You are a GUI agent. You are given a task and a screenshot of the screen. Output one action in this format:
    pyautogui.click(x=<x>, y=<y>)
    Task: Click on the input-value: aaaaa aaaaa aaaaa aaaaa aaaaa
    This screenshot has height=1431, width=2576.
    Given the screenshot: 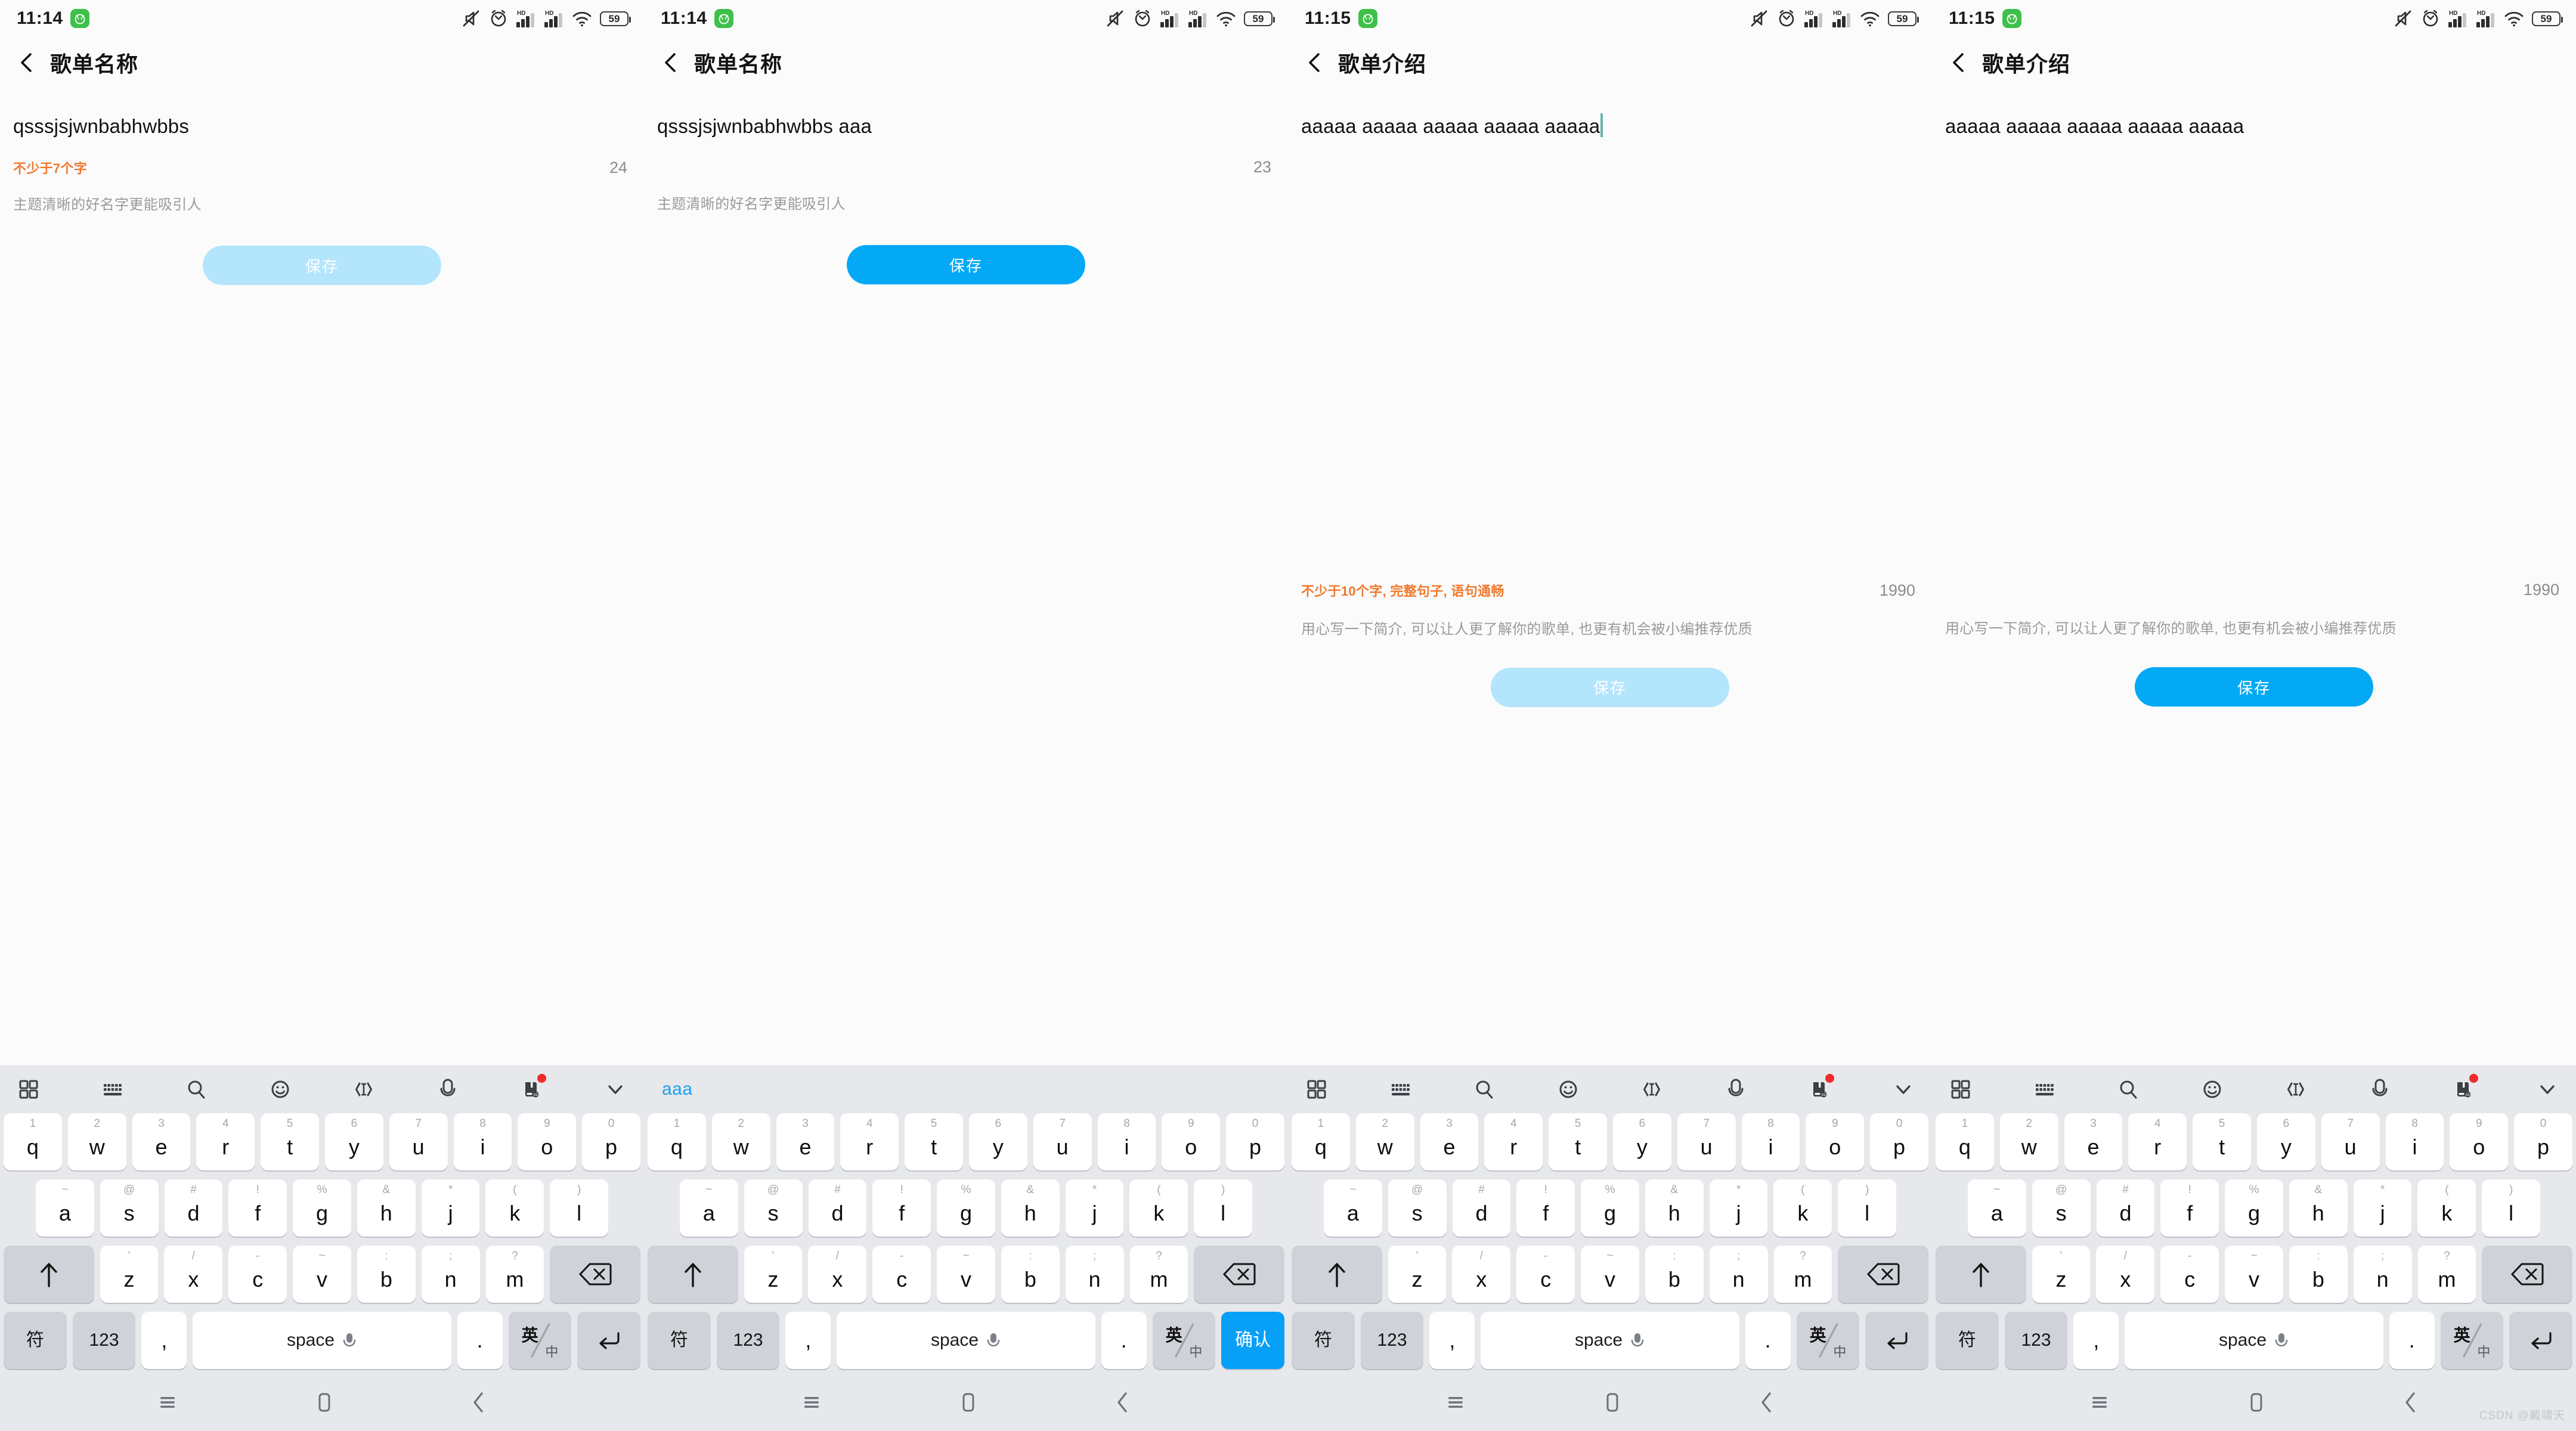 What is the action you would take?
    pyautogui.click(x=2094, y=126)
    